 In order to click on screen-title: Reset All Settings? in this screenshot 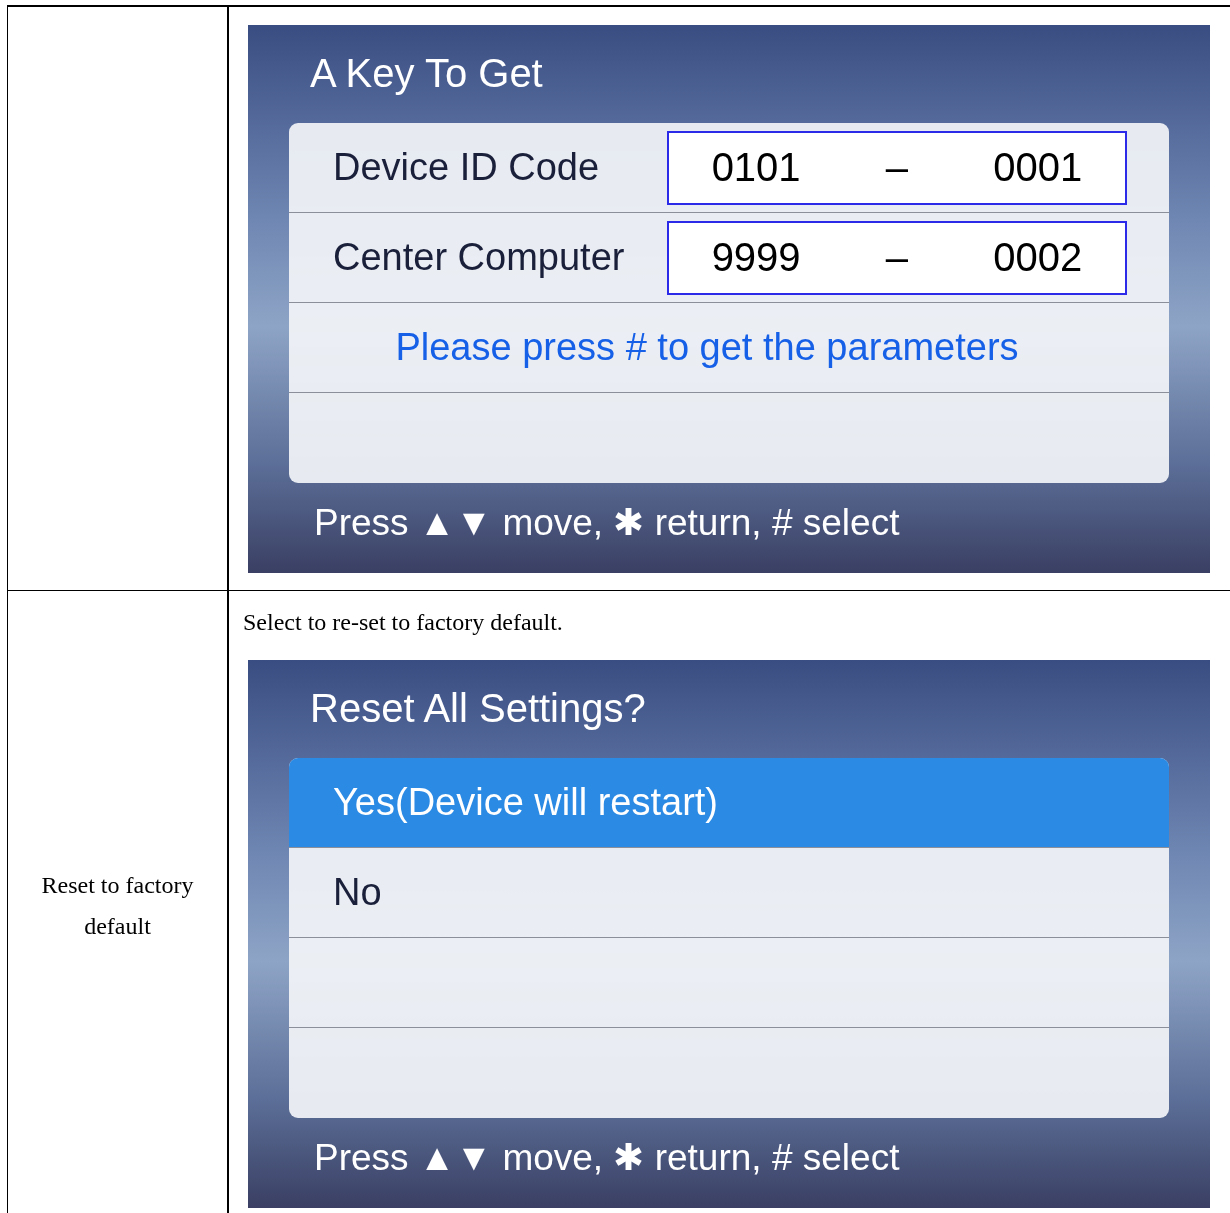, I will do `click(478, 709)`.